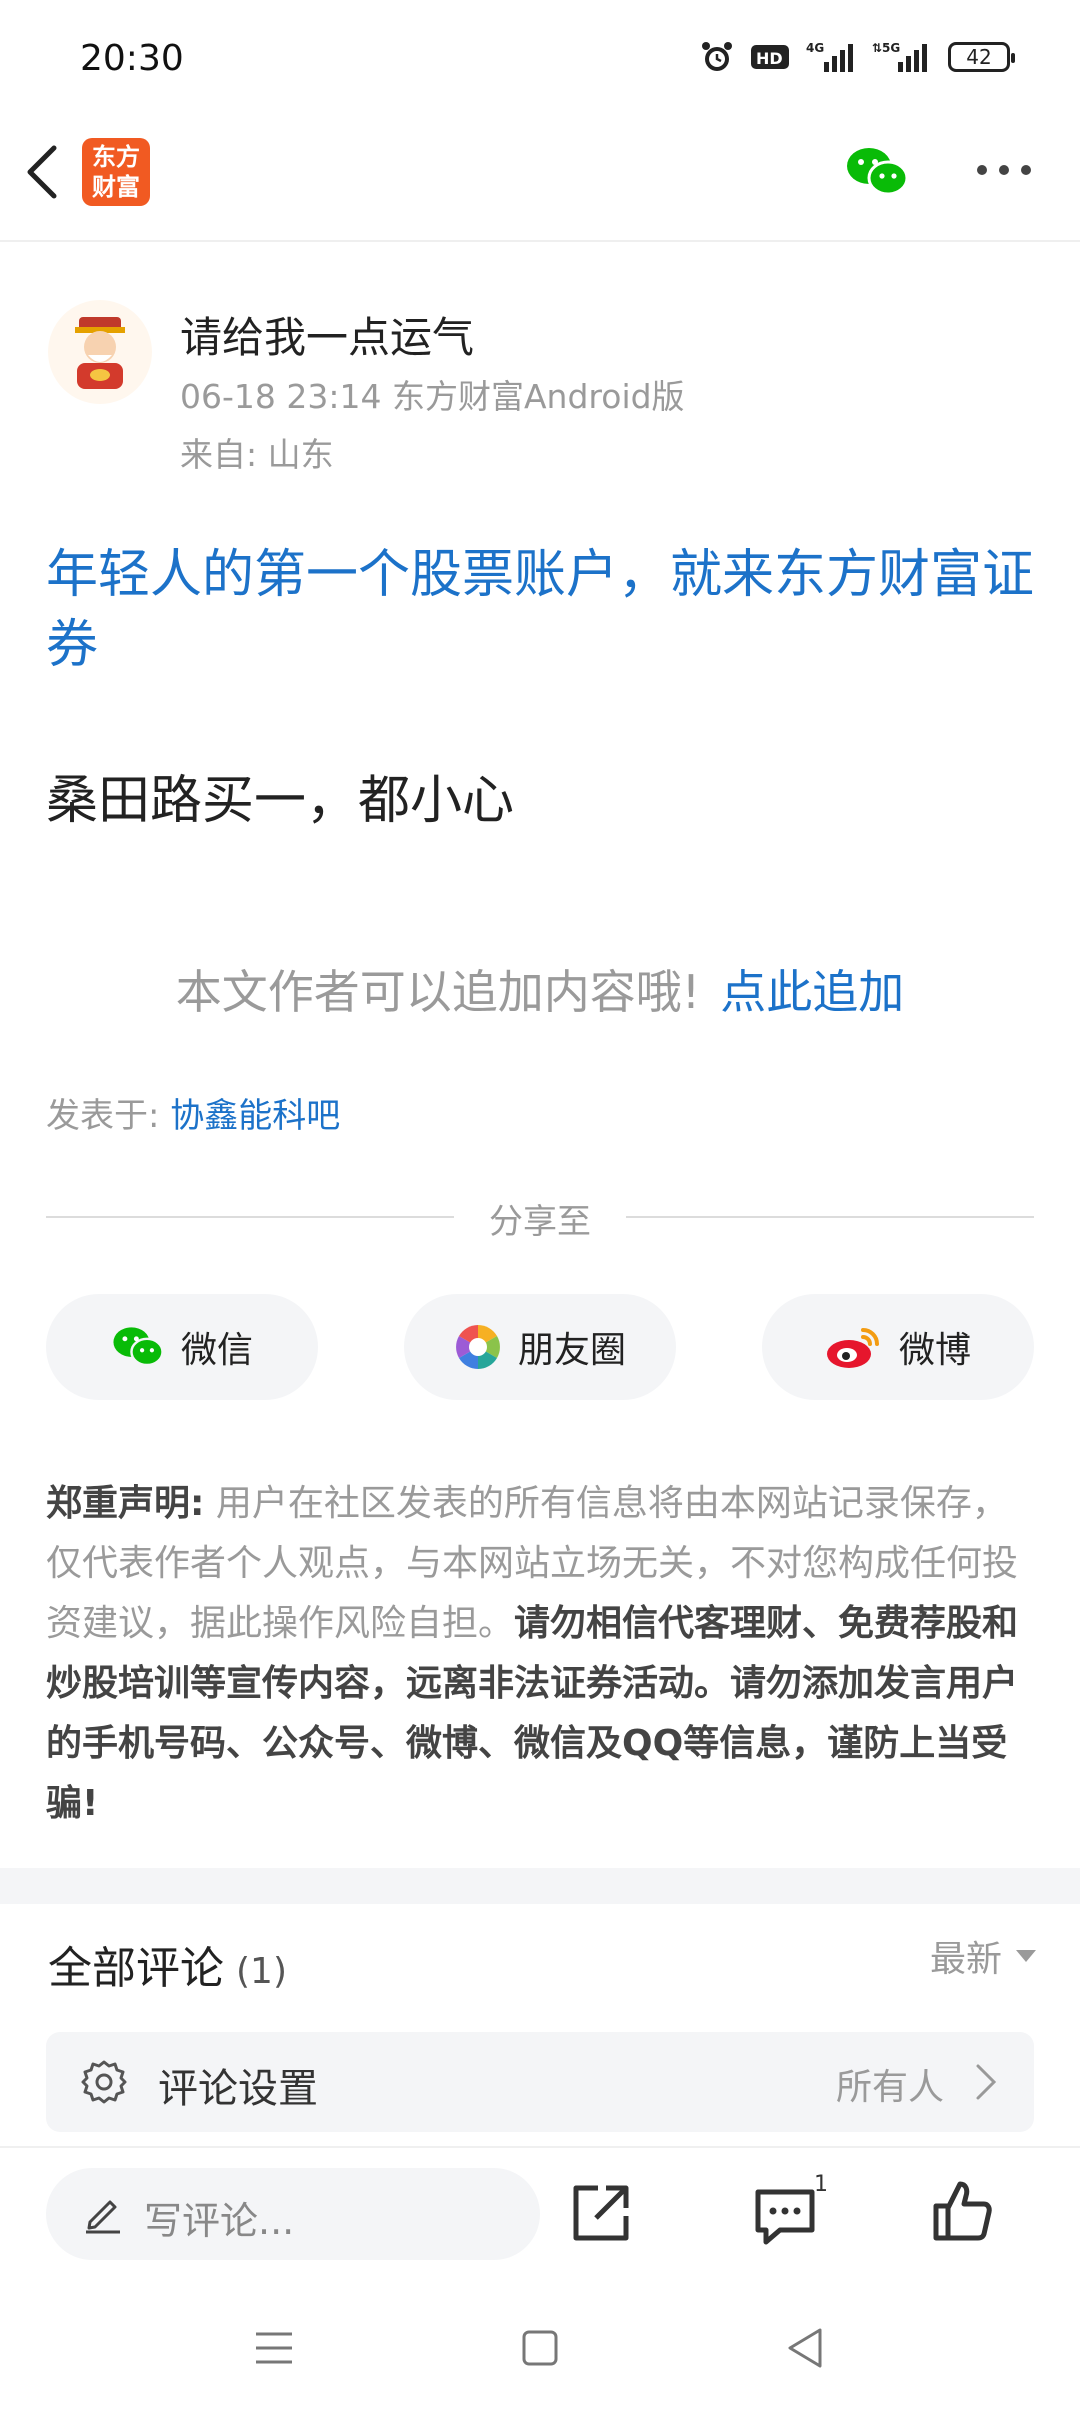  What do you see at coordinates (108, 1116) in the screenshot?
I see `posted-in-label: 发表于:` at bounding box center [108, 1116].